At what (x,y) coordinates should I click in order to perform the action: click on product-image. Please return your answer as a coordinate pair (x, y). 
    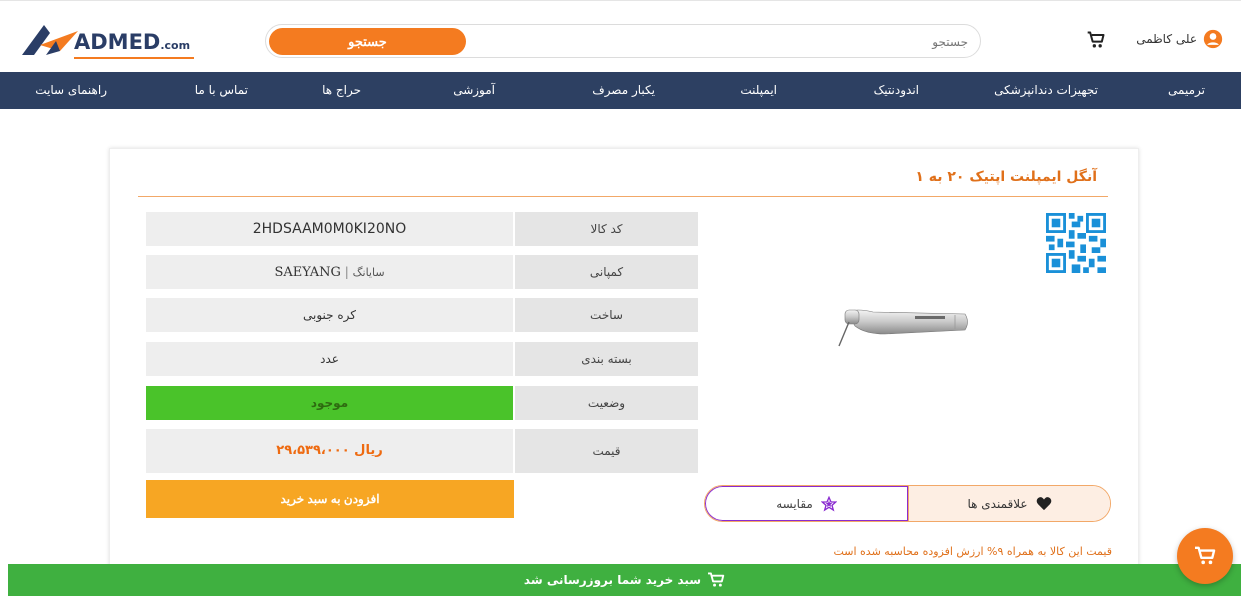
    Looking at the image, I should click on (903, 328).